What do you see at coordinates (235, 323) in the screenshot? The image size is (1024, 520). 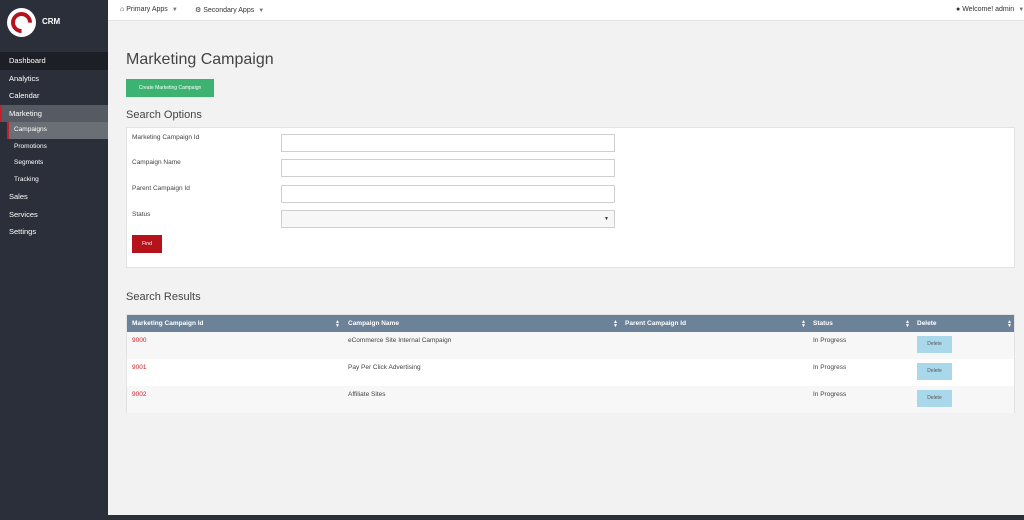 I see `column-header-campaign-id: Marketing Campaign Id ▲ ▼` at bounding box center [235, 323].